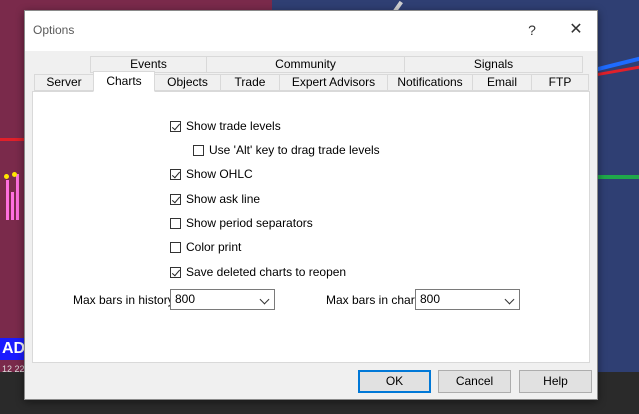  Describe the element at coordinates (532, 30) in the screenshot. I see `help-icon: ?` at that location.